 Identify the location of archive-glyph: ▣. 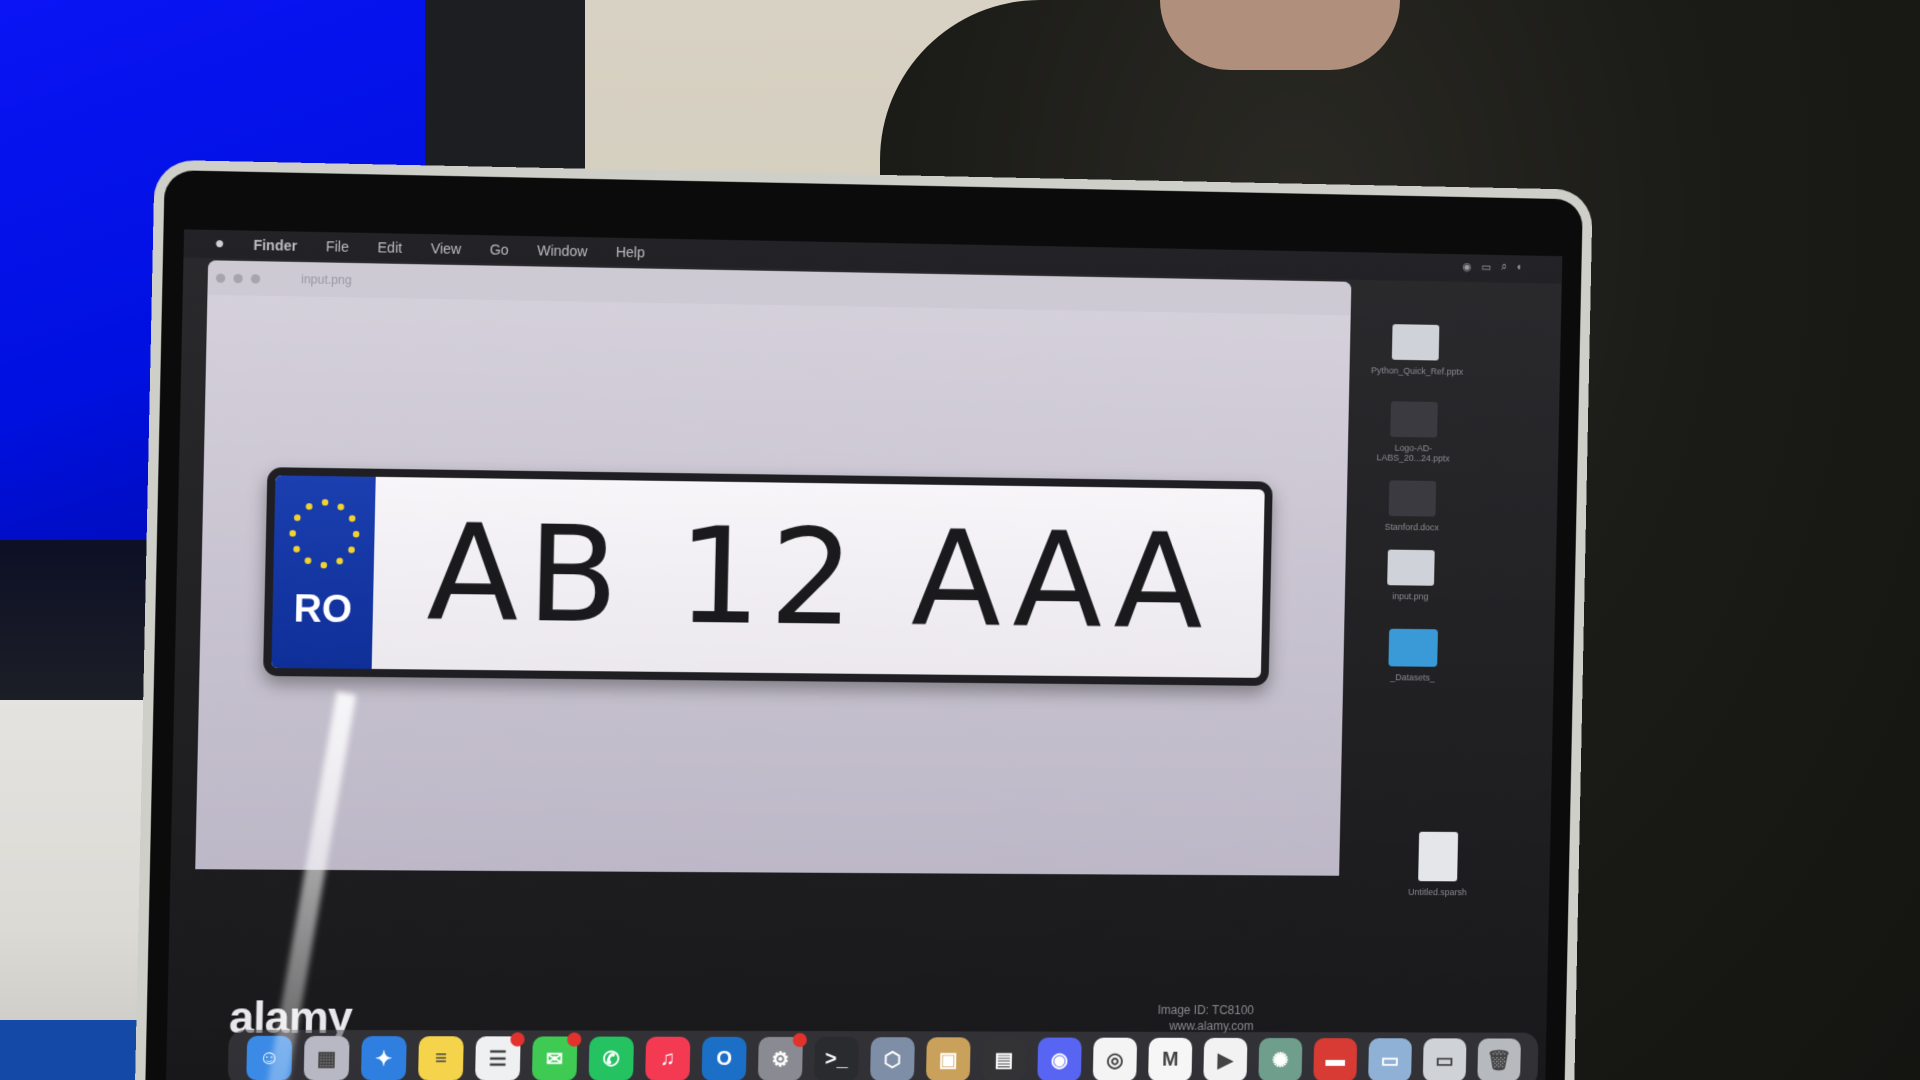
(948, 1059).